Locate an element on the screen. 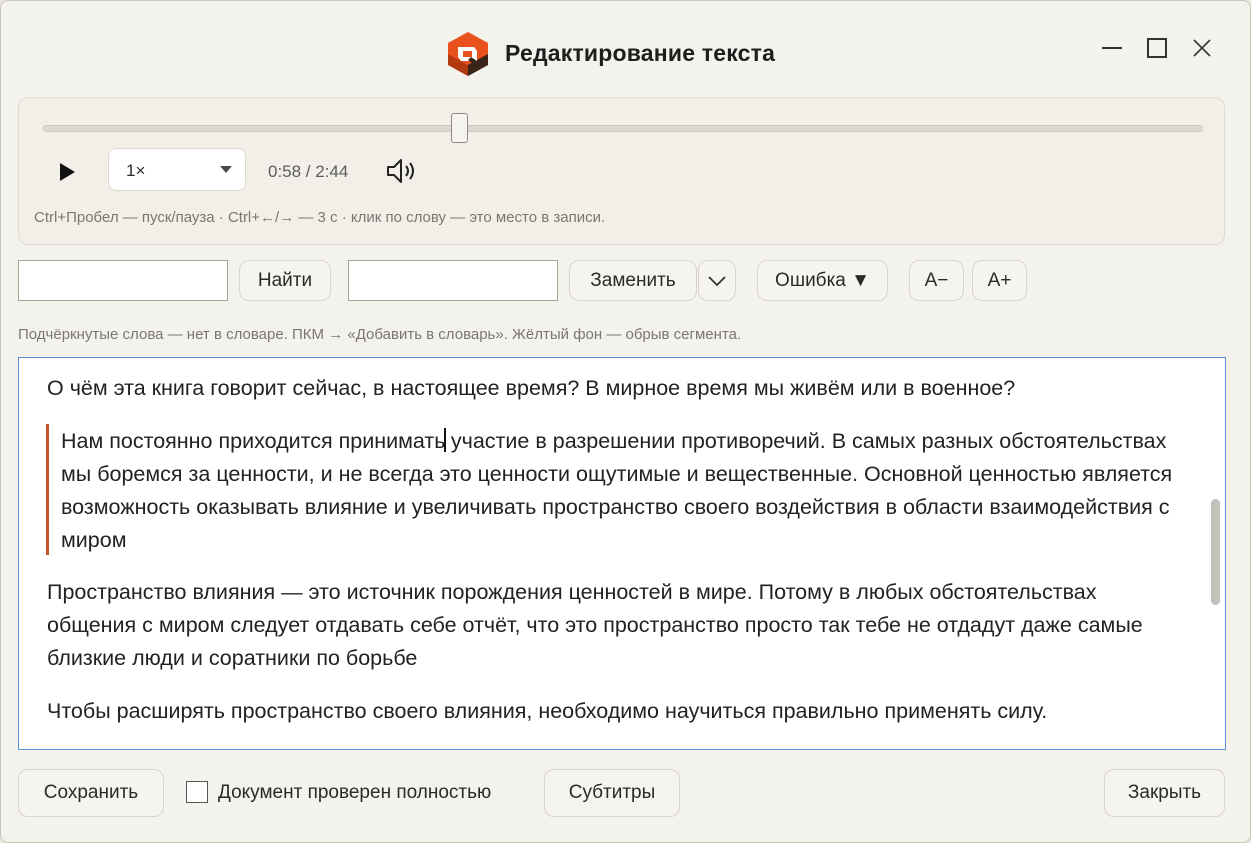  error-filter-button: Ошибка ▼ is located at coordinates (822, 280).